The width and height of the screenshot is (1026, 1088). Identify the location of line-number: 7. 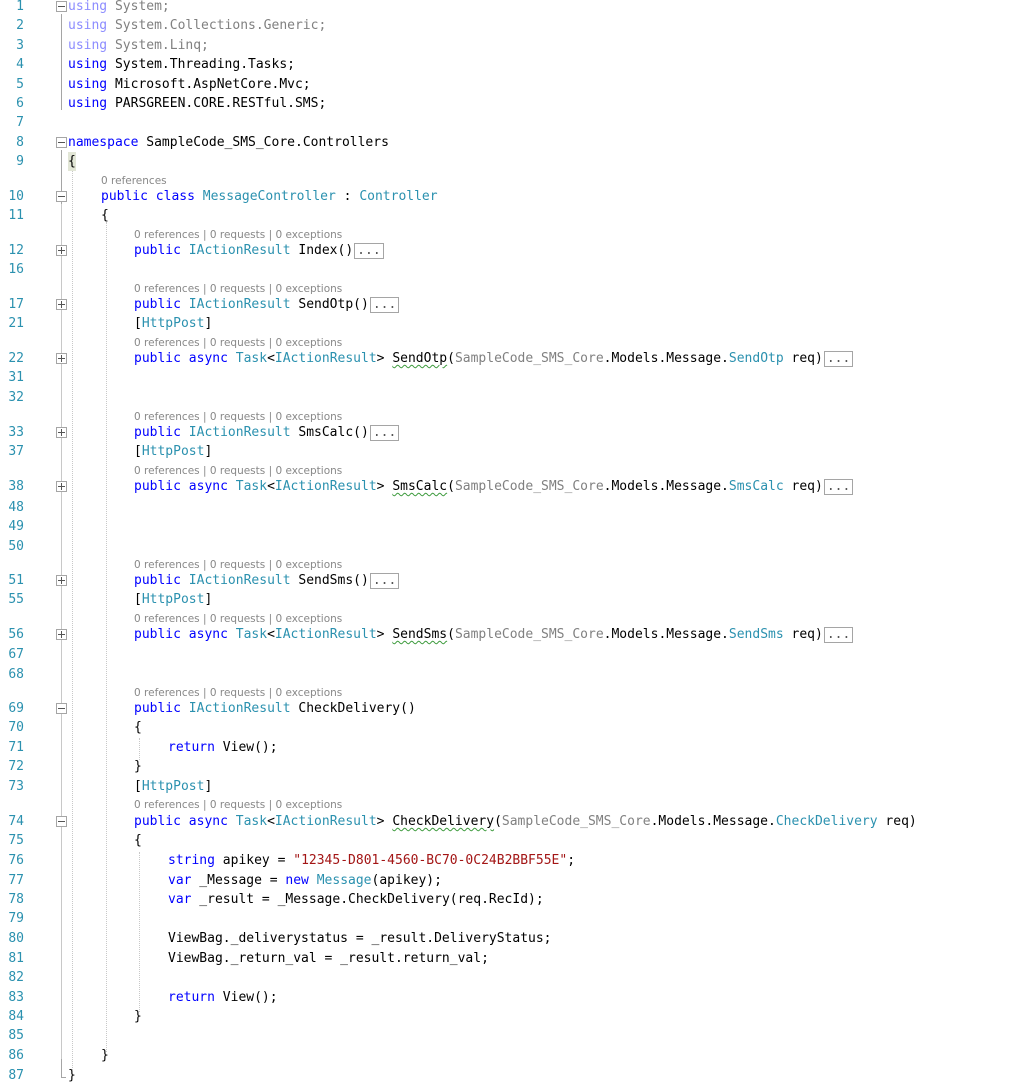
(20, 122).